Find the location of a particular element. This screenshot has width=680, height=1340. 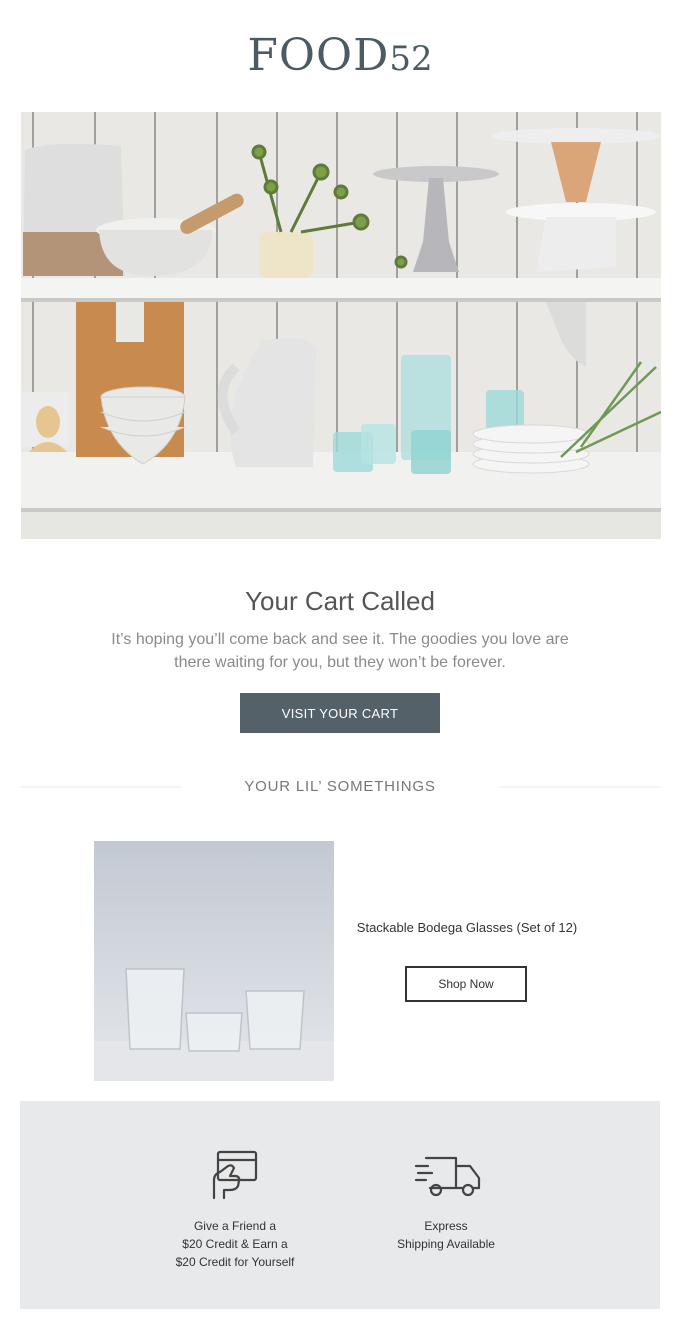

gift-credit-line2: $20 Credit & Earn a is located at coordinates (235, 1244).